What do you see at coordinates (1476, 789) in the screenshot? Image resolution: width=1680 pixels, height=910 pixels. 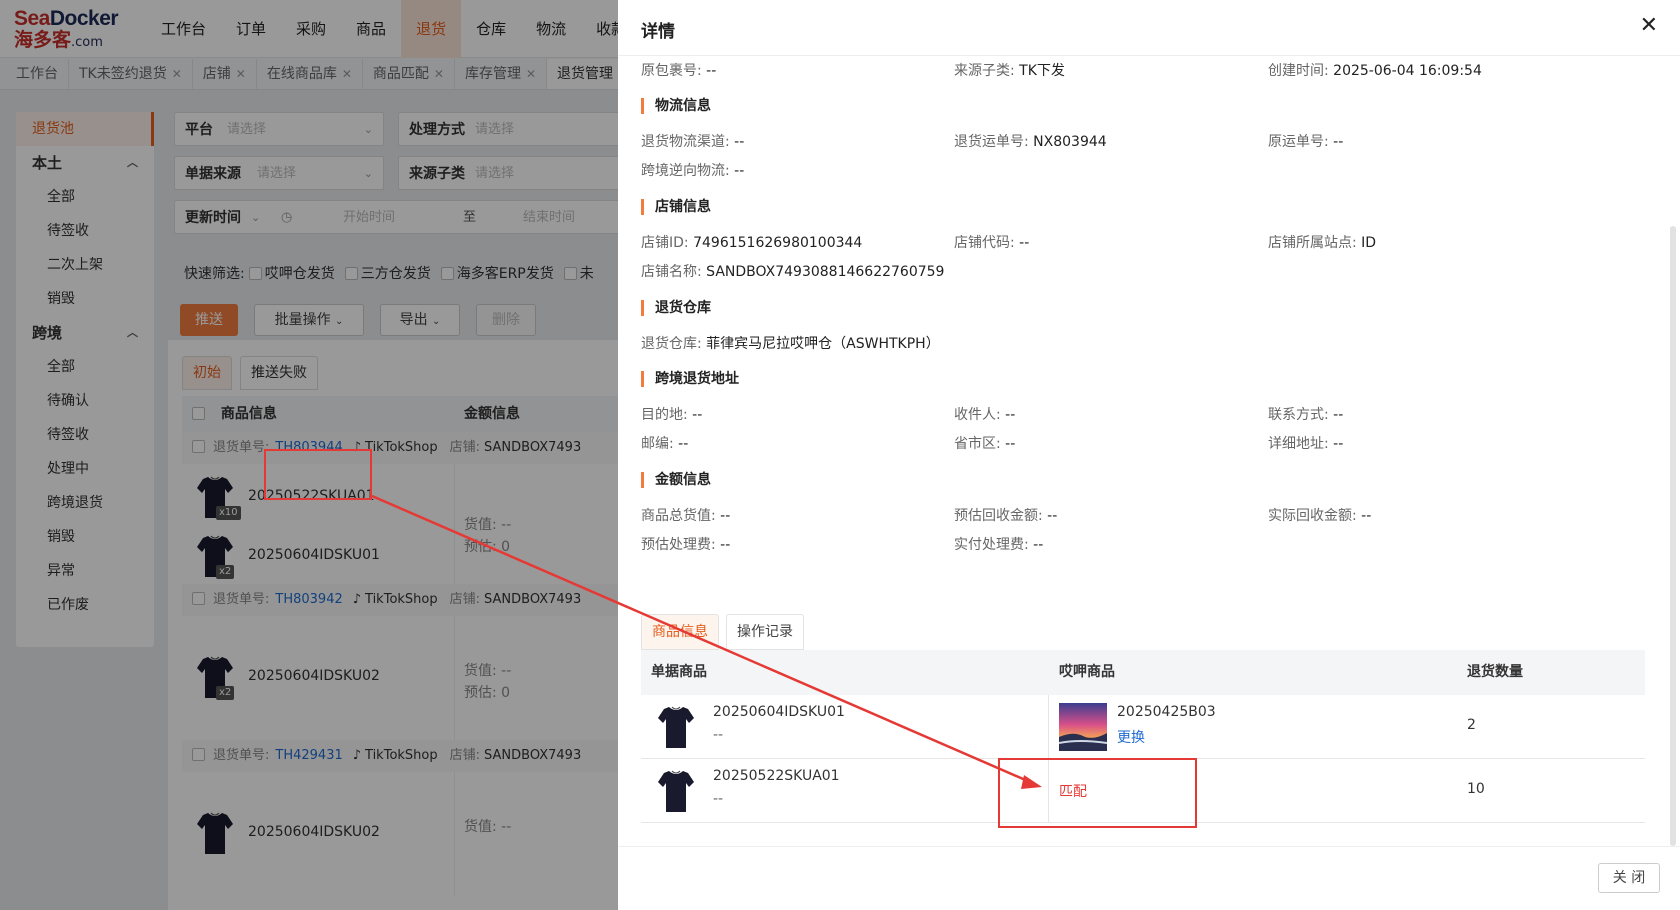 I see `return-qty: 10` at bounding box center [1476, 789].